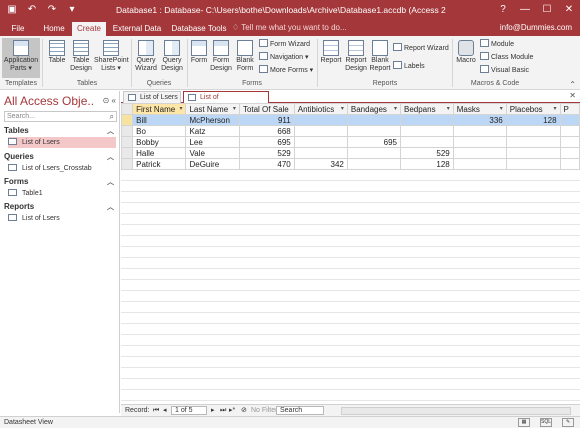  I want to click on close-document-icon: ✕, so click(572, 95).